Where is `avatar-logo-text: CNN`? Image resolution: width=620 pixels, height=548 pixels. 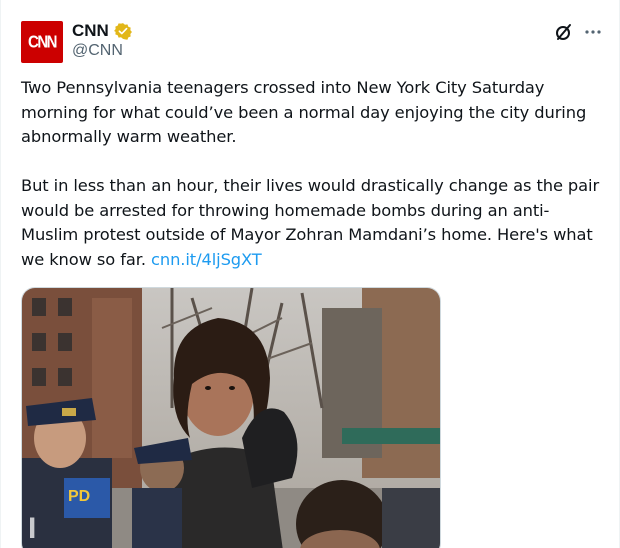
avatar-logo-text: CNN is located at coordinates (43, 42).